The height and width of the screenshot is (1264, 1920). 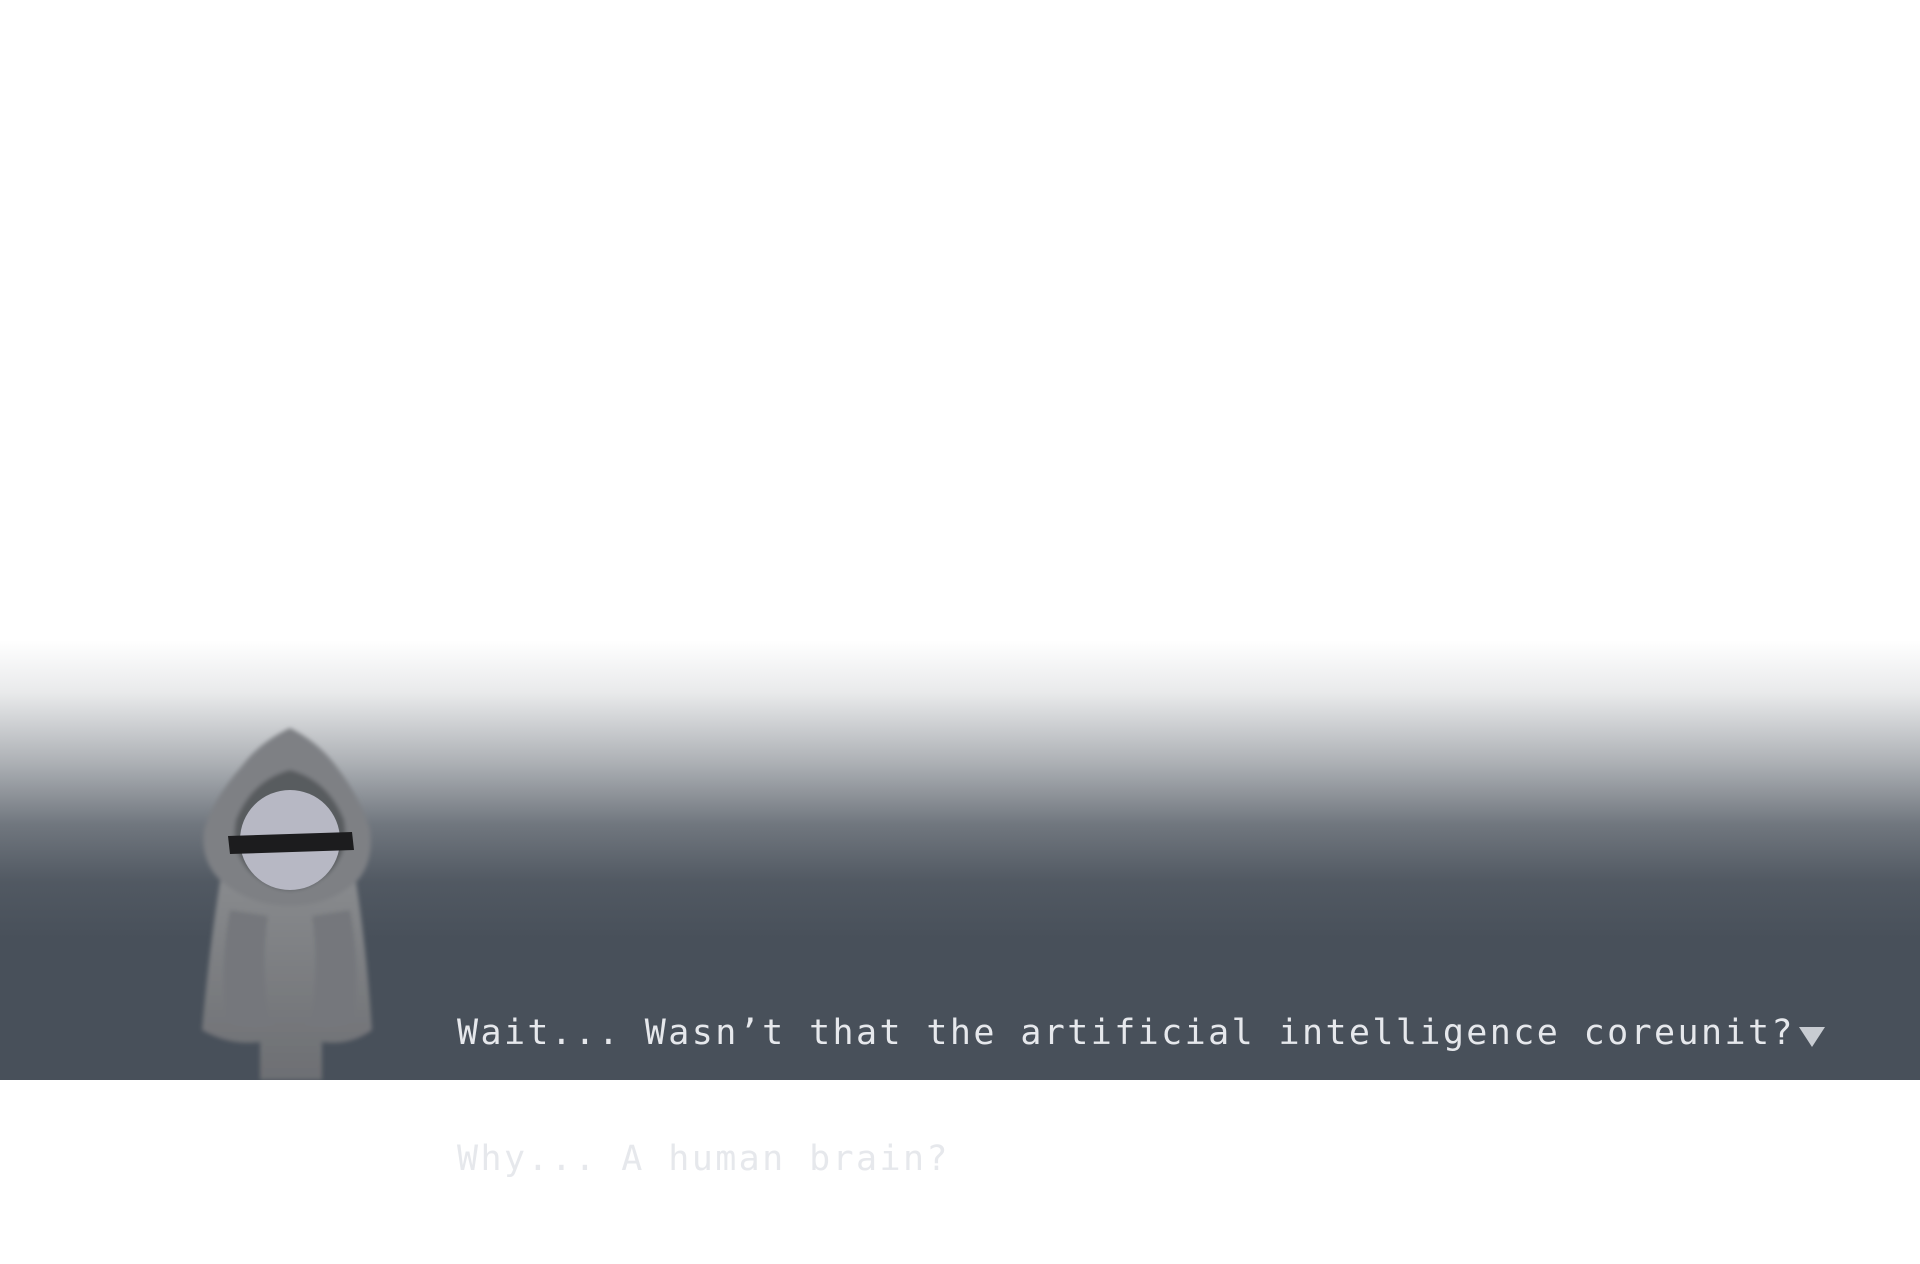 What do you see at coordinates (290, 900) in the screenshot?
I see `hooded-figure-icon` at bounding box center [290, 900].